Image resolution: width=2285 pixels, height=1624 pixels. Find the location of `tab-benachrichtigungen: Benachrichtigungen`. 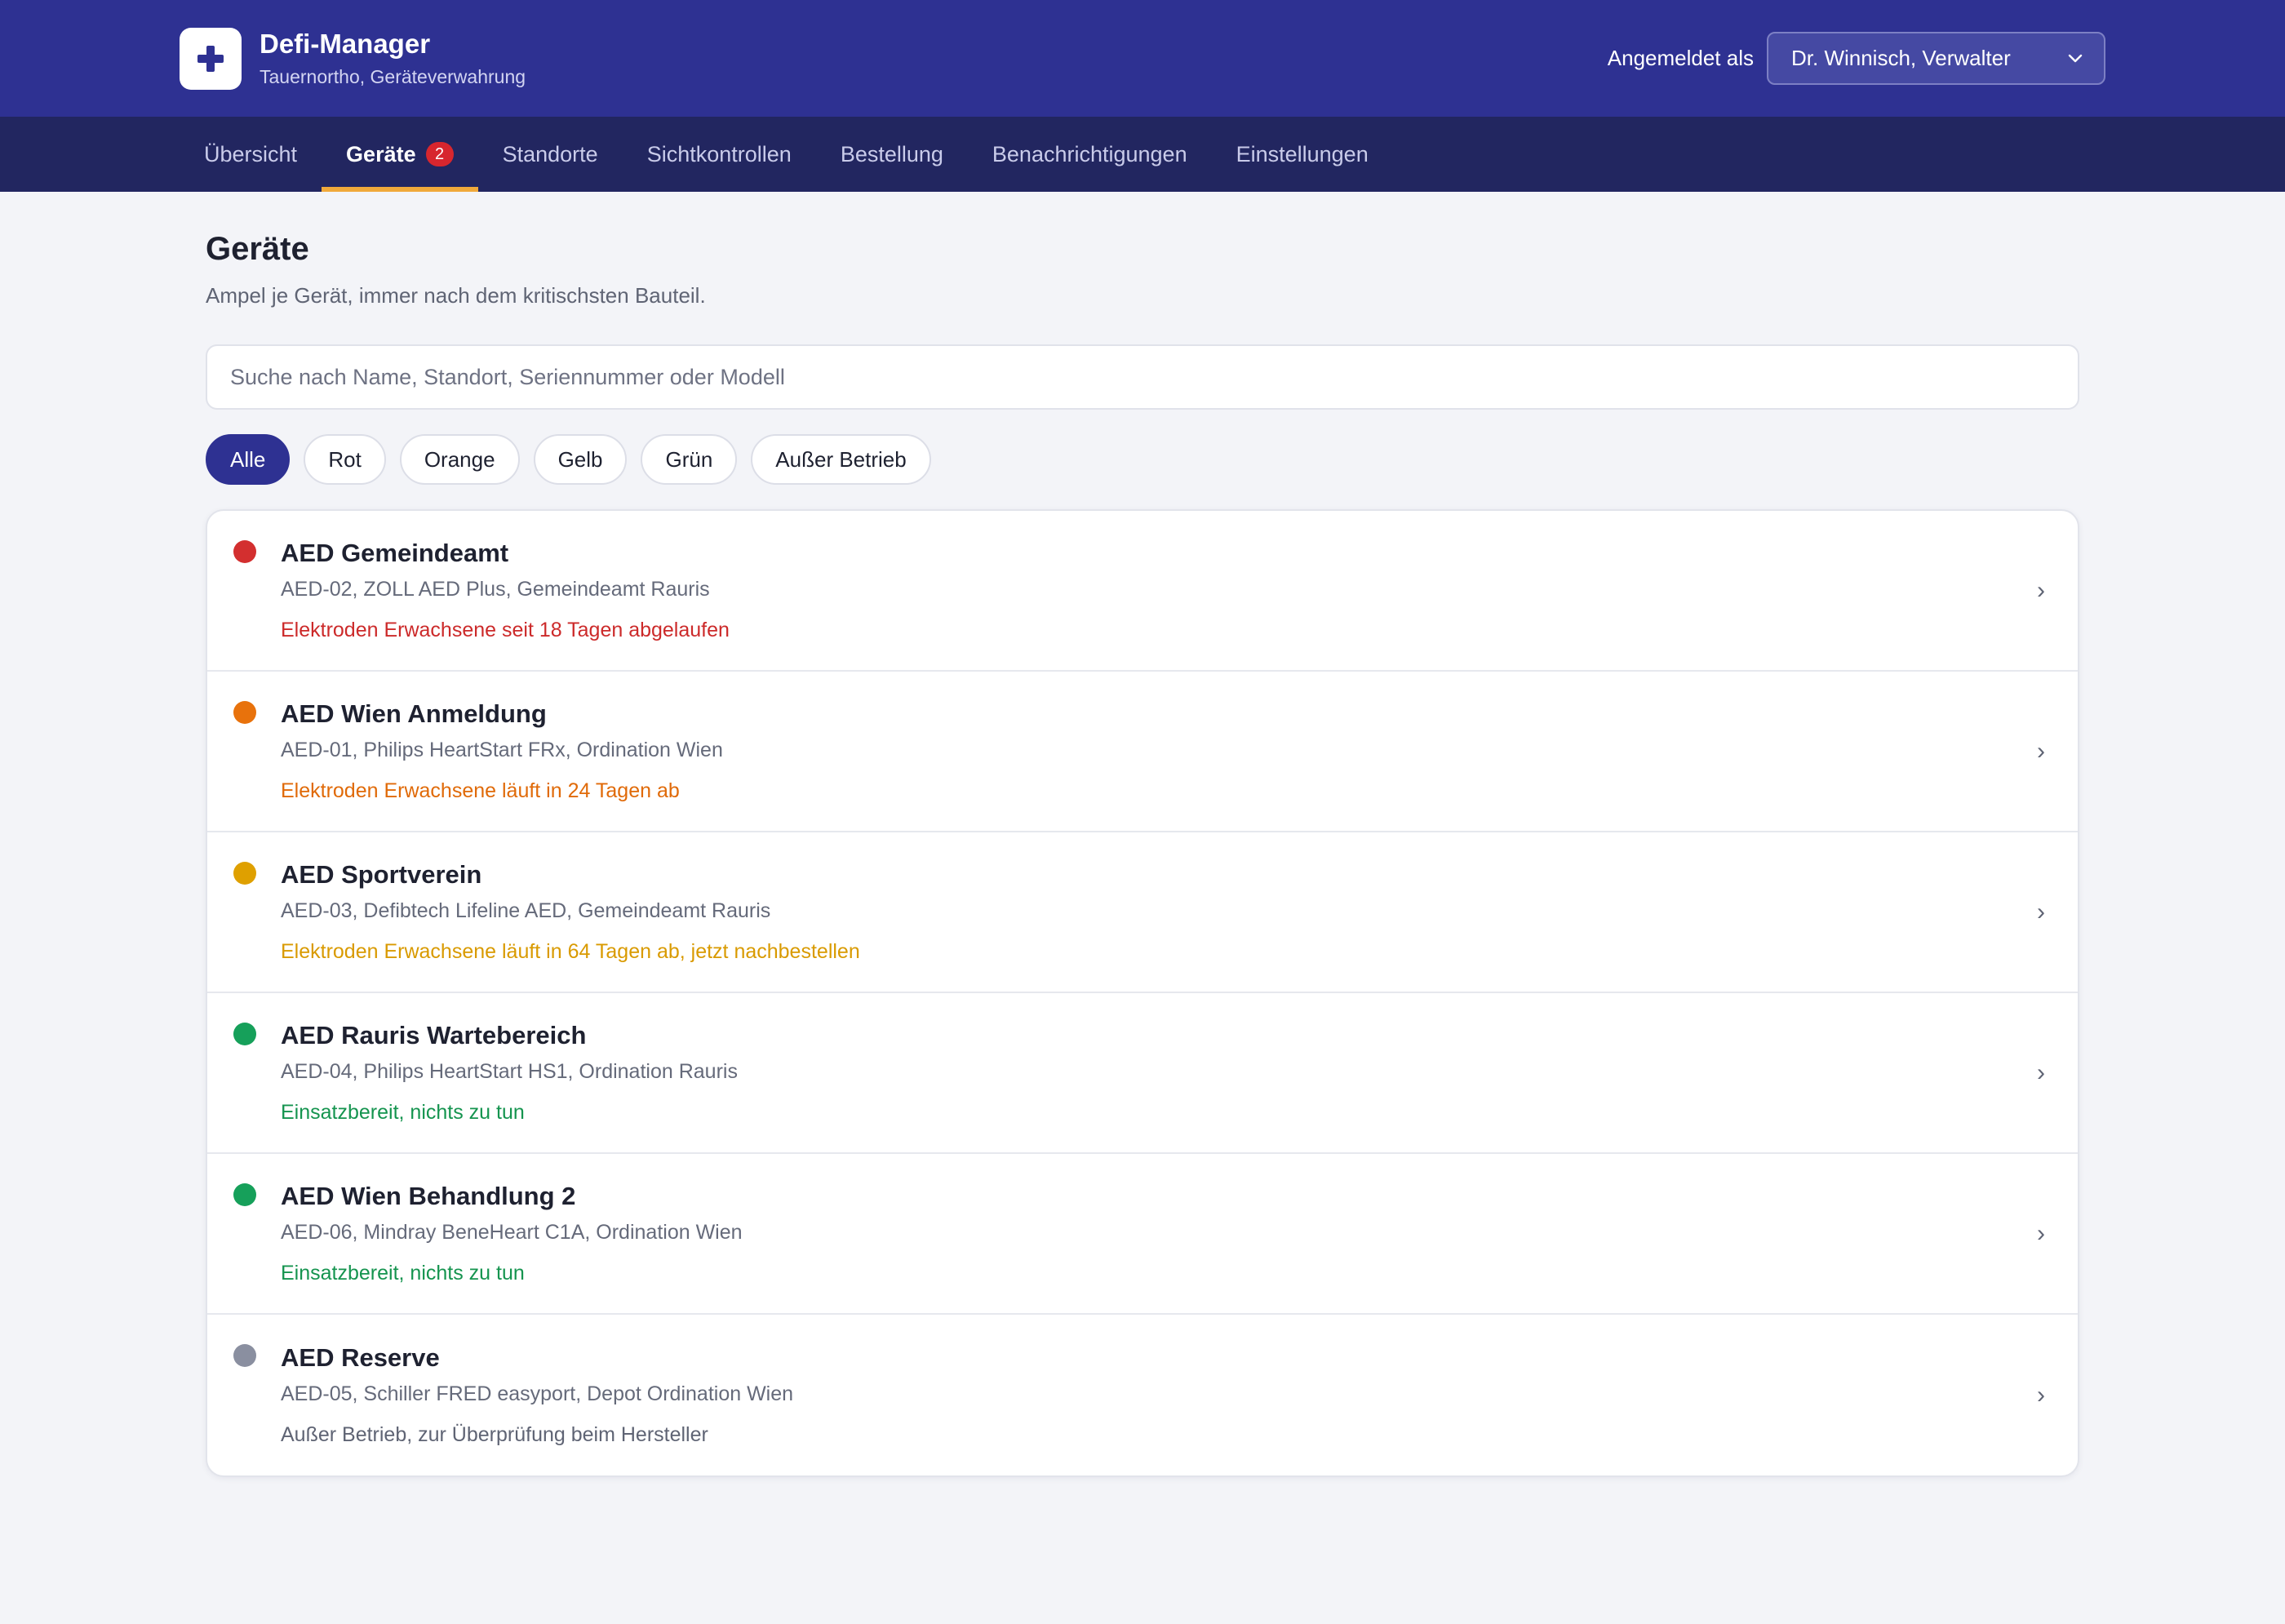

tab-benachrichtigungen: Benachrichtigungen is located at coordinates (1090, 154).